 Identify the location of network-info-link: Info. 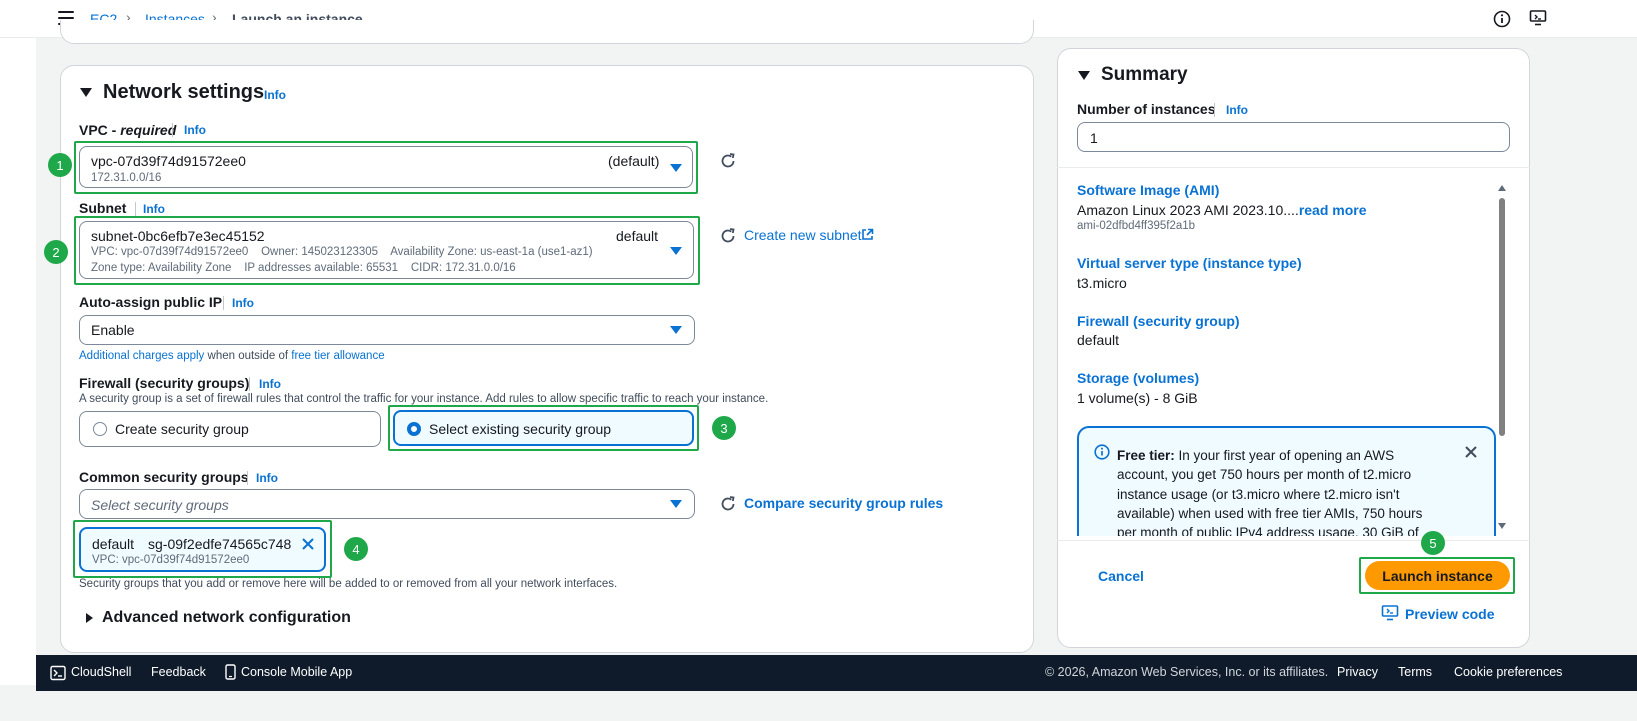
(275, 95).